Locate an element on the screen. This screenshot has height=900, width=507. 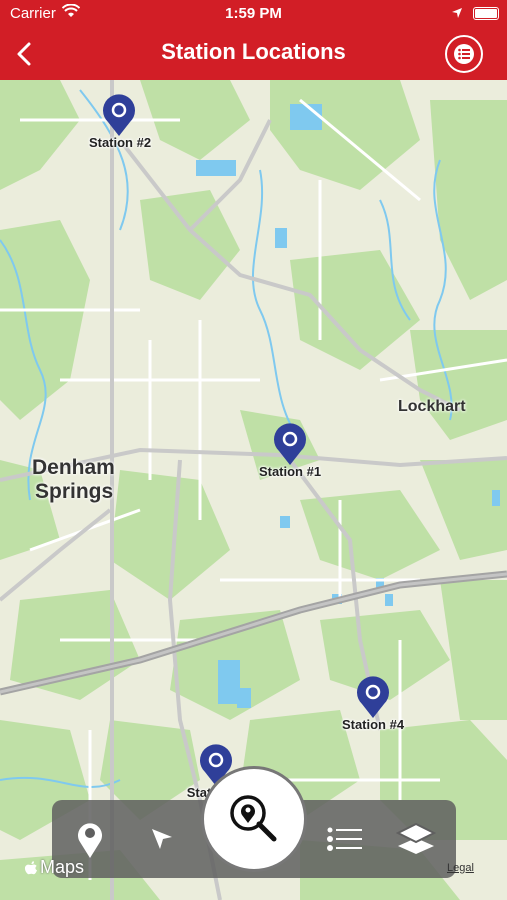
page-title: Station Locations is located at coordinates (253, 51).